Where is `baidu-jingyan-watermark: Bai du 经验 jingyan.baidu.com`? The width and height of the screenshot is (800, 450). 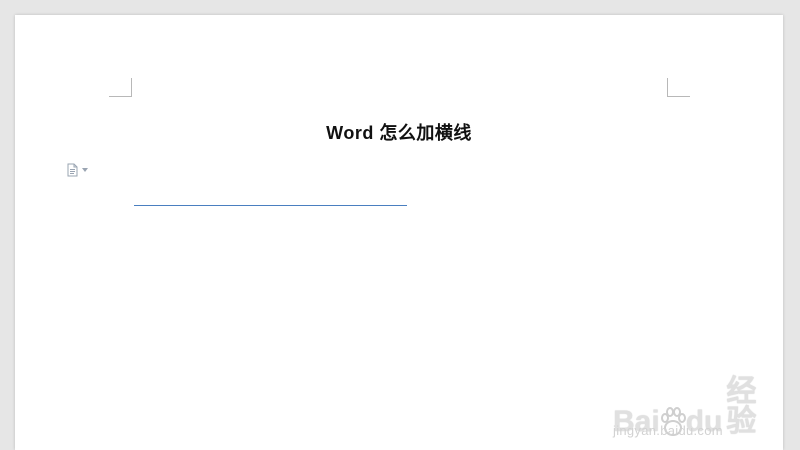
baidu-jingyan-watermark: Bai du 经验 jingyan.baidu.com is located at coordinates (698, 412).